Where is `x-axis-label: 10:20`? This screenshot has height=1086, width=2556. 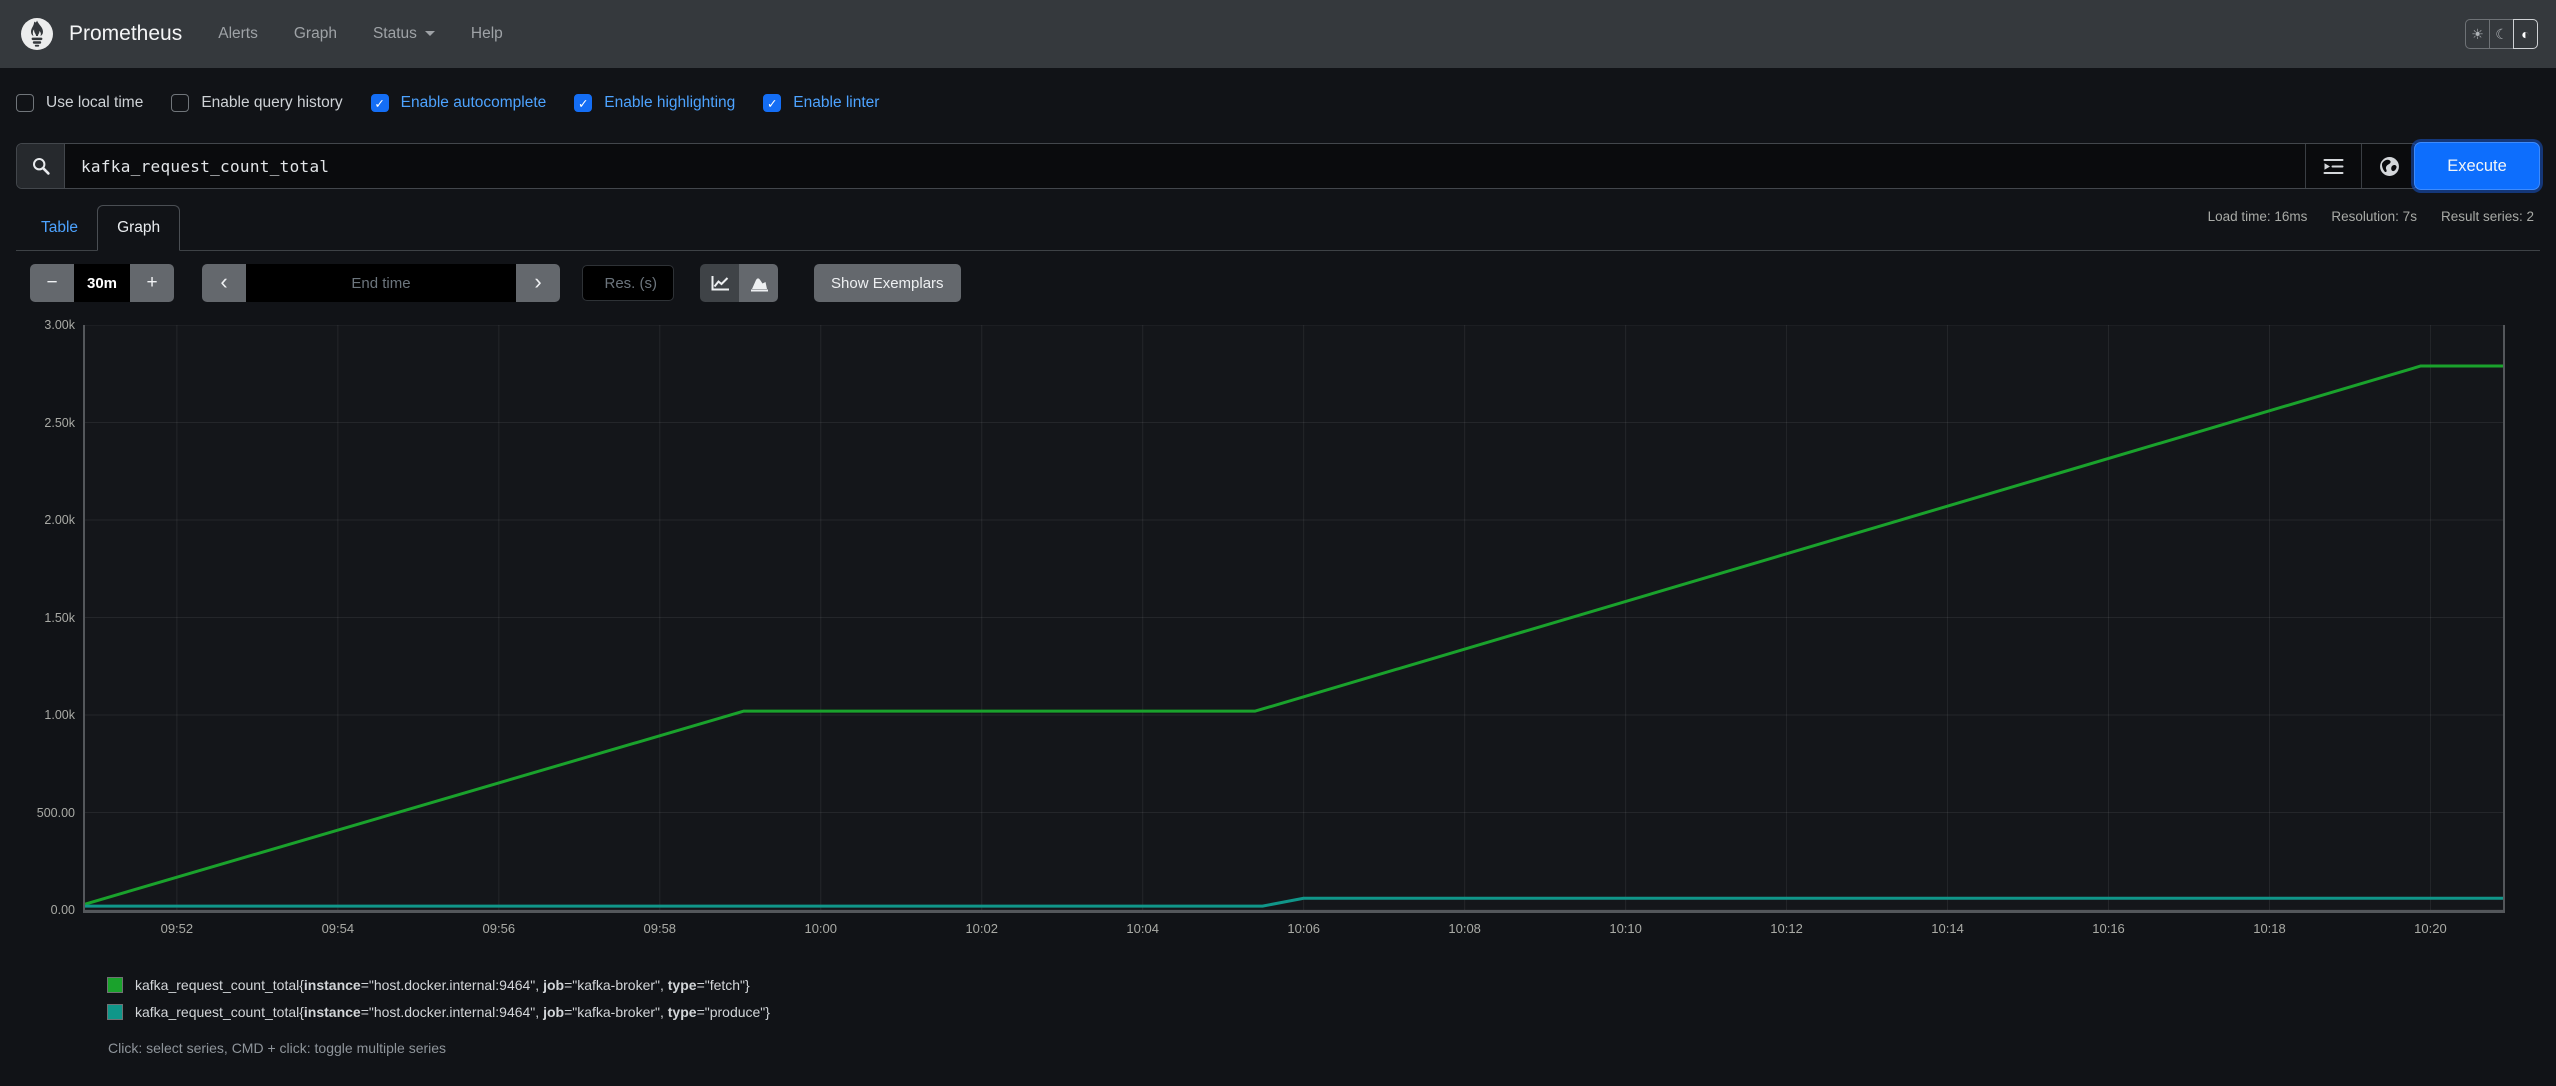
x-axis-label: 10:20 is located at coordinates (2430, 928).